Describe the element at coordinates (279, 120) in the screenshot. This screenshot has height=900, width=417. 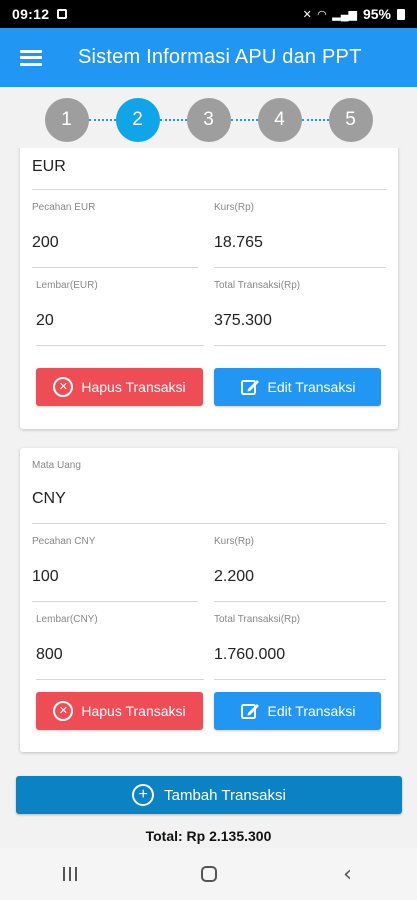
I see `step-4: 4` at that location.